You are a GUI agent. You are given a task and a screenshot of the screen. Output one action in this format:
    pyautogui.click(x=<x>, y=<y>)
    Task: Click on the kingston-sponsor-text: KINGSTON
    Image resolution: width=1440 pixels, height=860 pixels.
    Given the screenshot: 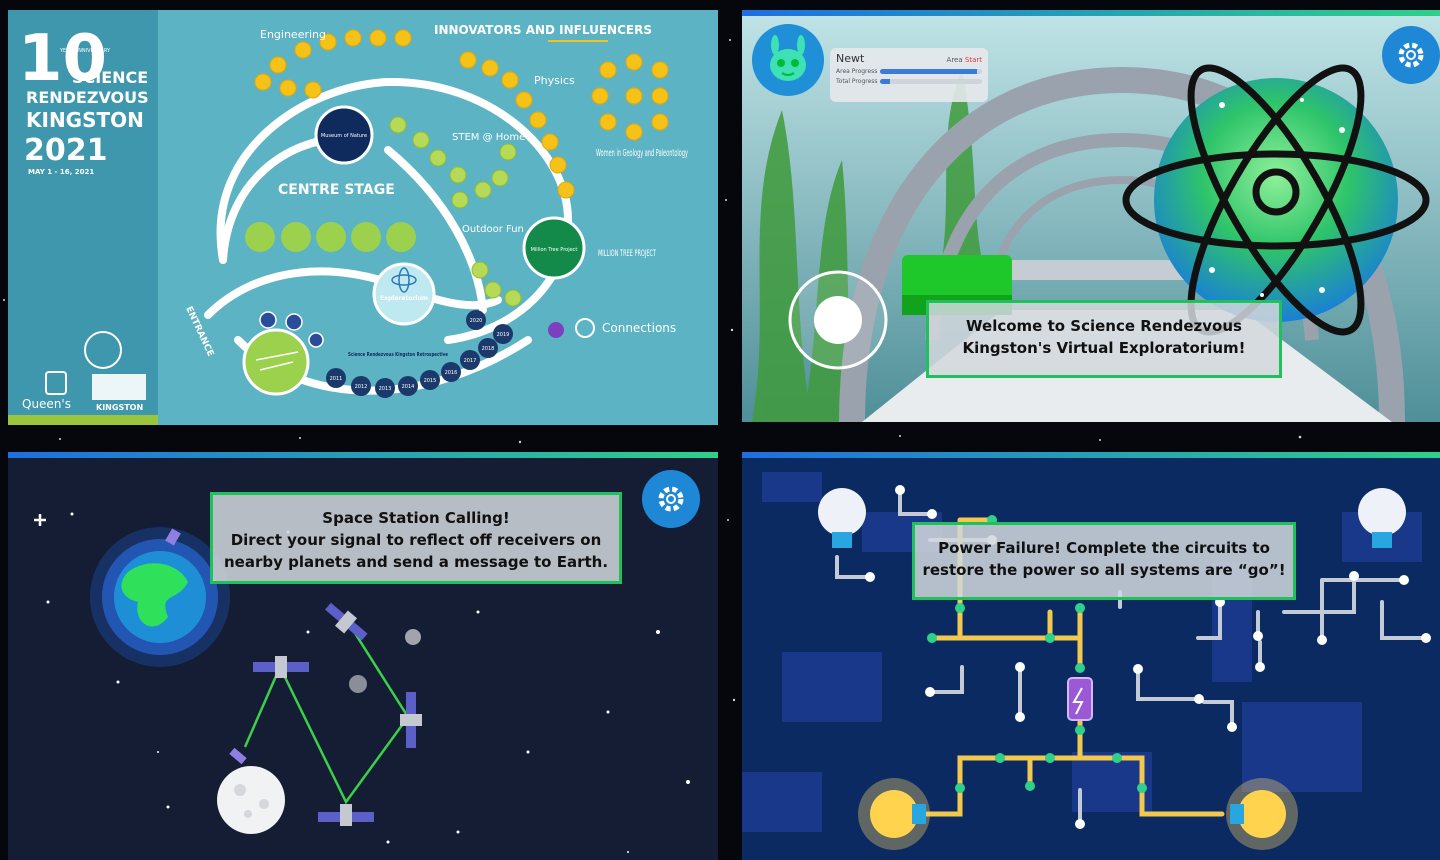 What is the action you would take?
    pyautogui.click(x=119, y=407)
    